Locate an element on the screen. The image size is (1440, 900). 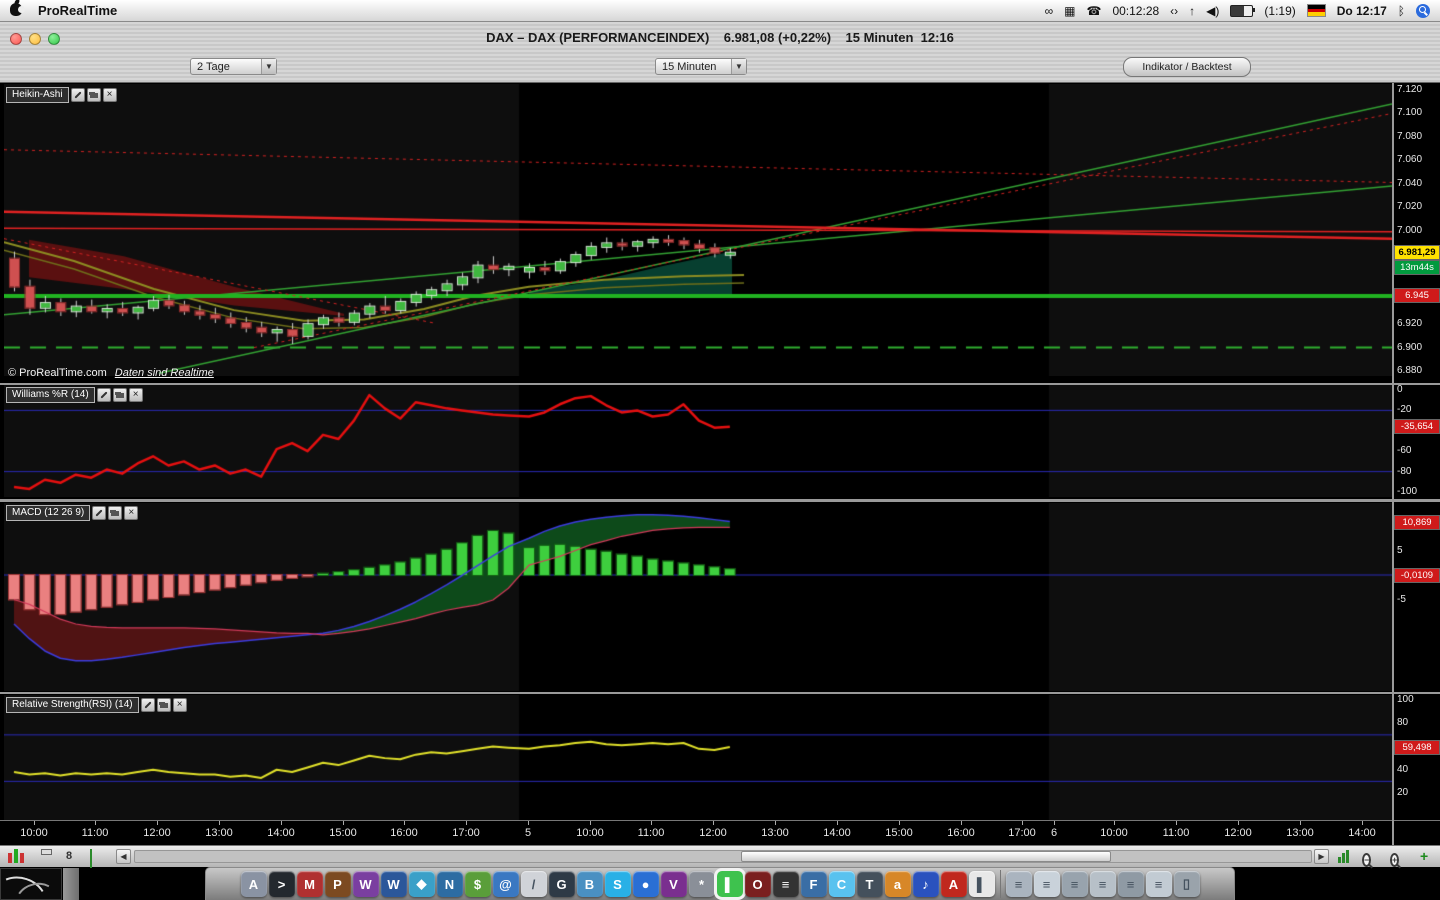
dock-icon-blue-app: B is located at coordinates (589, 884).